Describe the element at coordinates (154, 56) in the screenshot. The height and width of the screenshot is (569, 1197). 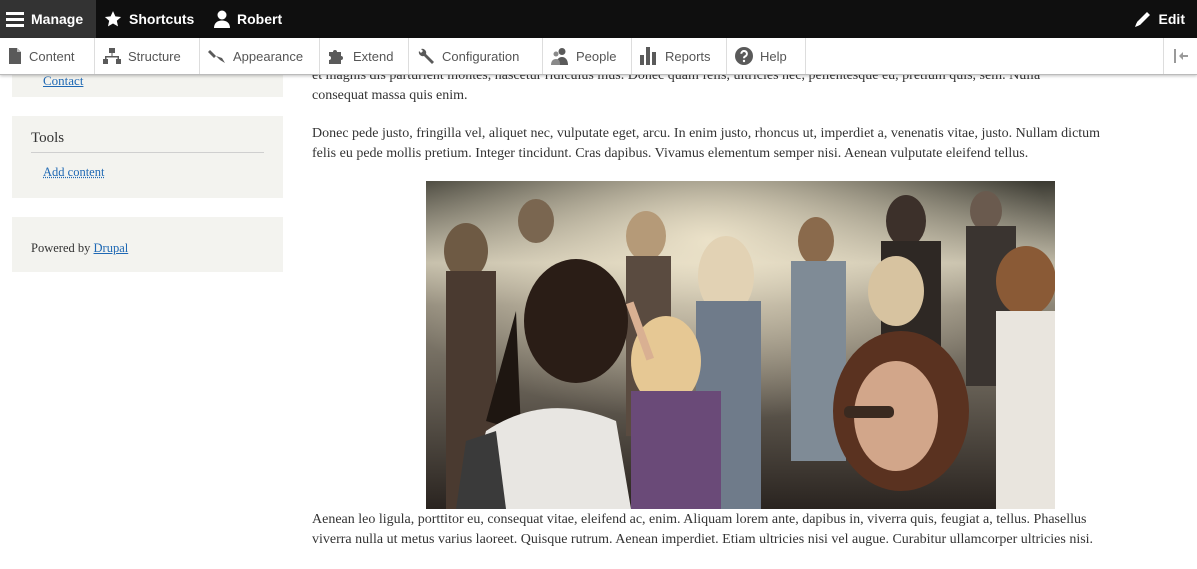
I see `tray-item-label: Structure` at that location.